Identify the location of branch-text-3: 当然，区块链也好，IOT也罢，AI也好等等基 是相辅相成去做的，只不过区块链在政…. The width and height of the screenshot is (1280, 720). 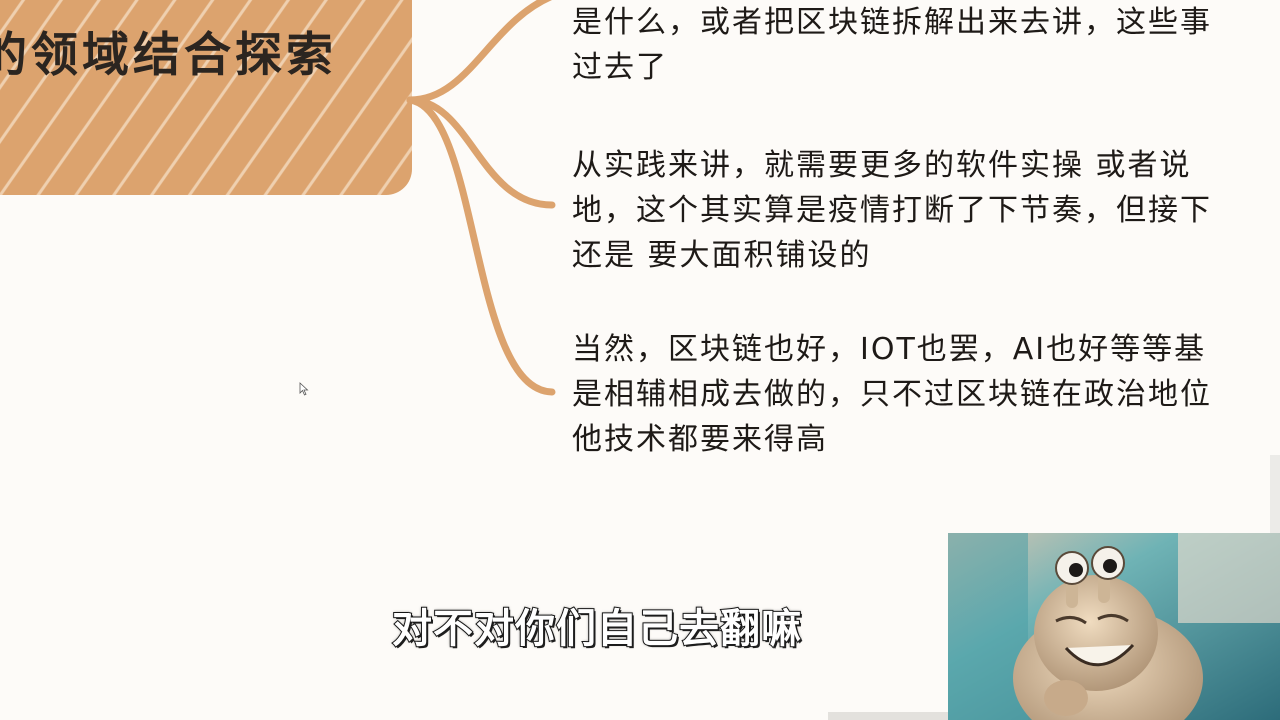
(892, 394).